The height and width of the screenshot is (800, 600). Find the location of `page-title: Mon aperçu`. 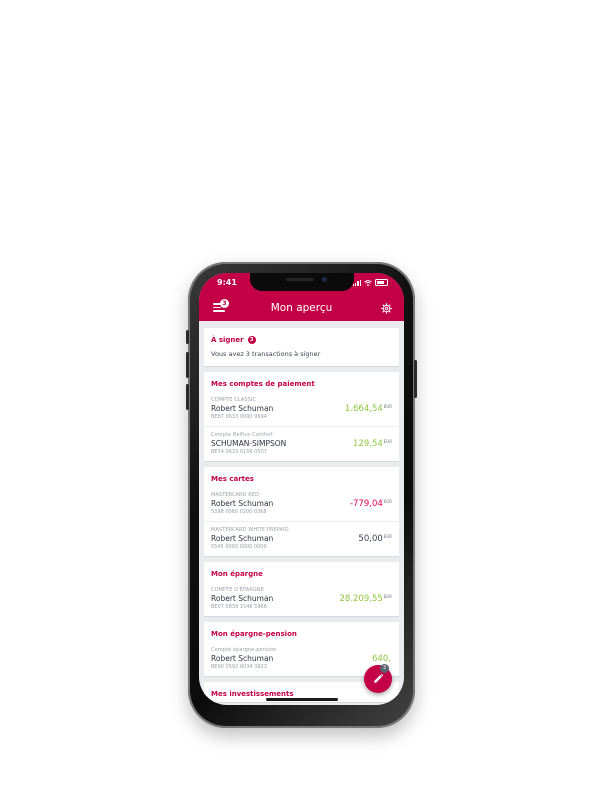

page-title: Mon aperçu is located at coordinates (301, 308).